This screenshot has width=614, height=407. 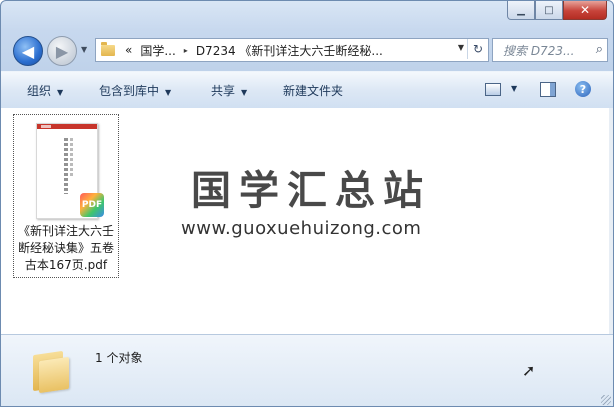 What do you see at coordinates (585, 10) in the screenshot?
I see `close-button: ✕` at bounding box center [585, 10].